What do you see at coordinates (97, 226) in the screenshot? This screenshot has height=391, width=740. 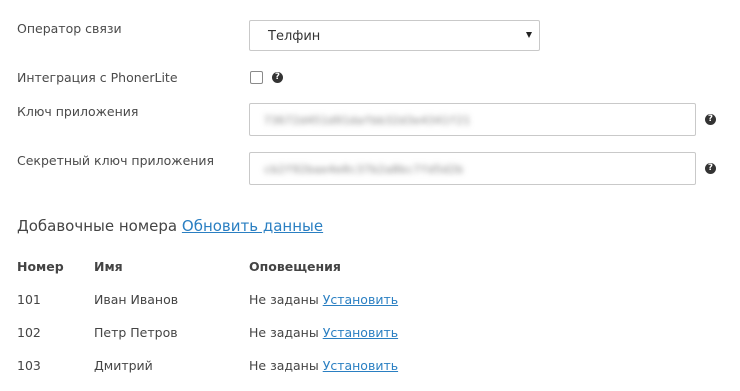 I see `extensions-title: Добавочные номера` at bounding box center [97, 226].